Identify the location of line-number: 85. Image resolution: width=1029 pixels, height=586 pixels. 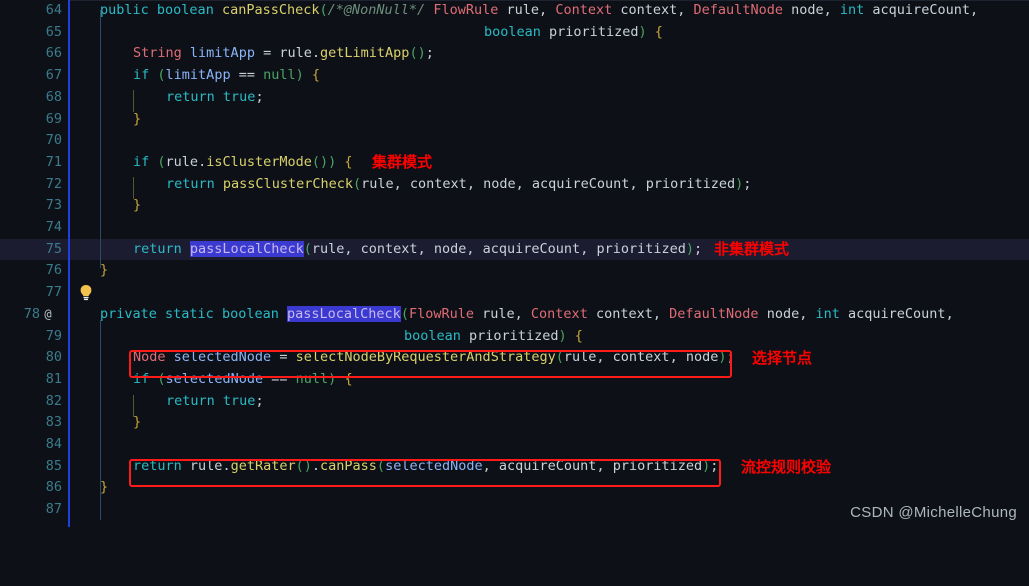
(53, 465).